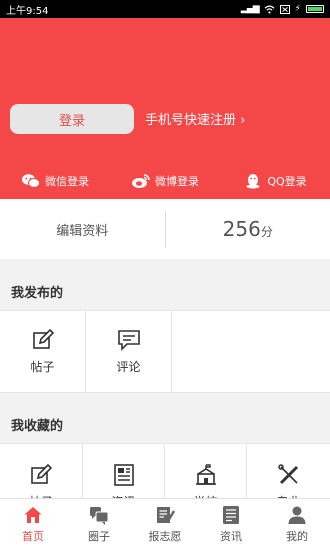 Image resolution: width=330 pixels, height=550 pixels. What do you see at coordinates (99, 516) in the screenshot?
I see `circle-icon` at bounding box center [99, 516].